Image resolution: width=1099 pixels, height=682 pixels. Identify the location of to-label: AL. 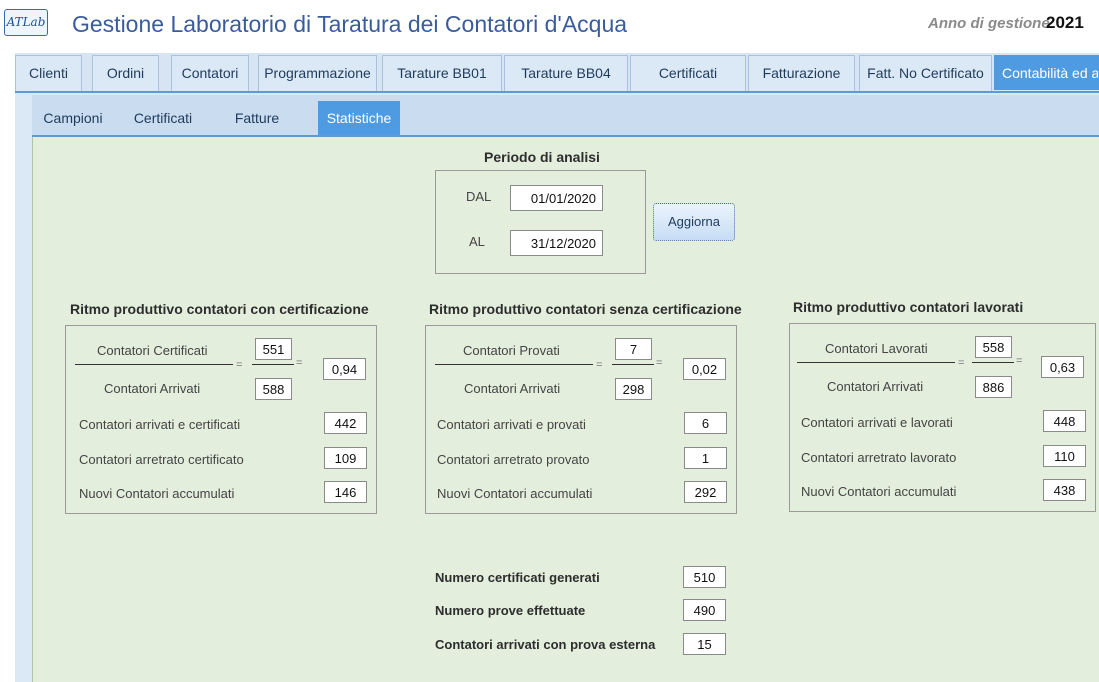
(477, 241).